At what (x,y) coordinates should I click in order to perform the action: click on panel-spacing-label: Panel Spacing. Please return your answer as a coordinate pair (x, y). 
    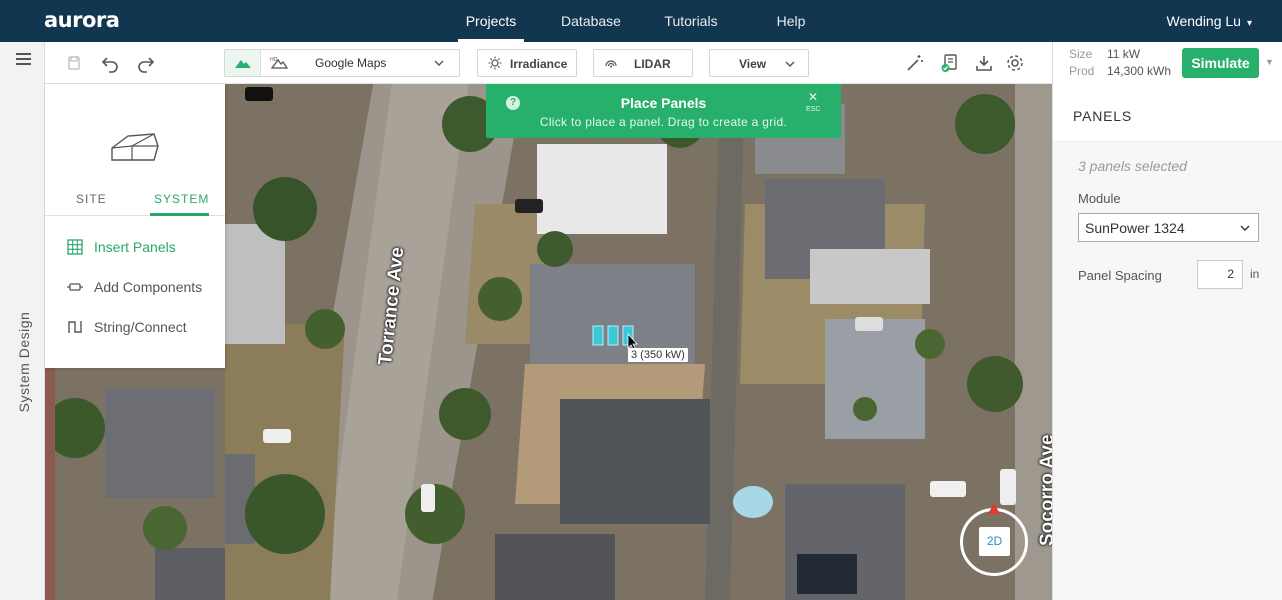
    Looking at the image, I should click on (1120, 275).